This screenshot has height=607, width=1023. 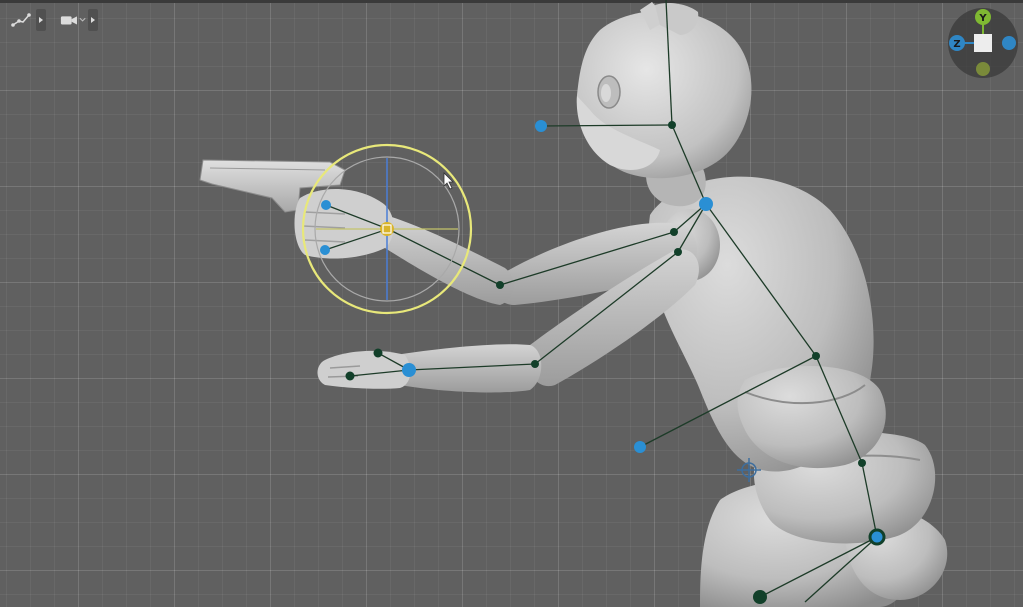 What do you see at coordinates (1009, 43) in the screenshot?
I see `gizmo-neg-x-handle` at bounding box center [1009, 43].